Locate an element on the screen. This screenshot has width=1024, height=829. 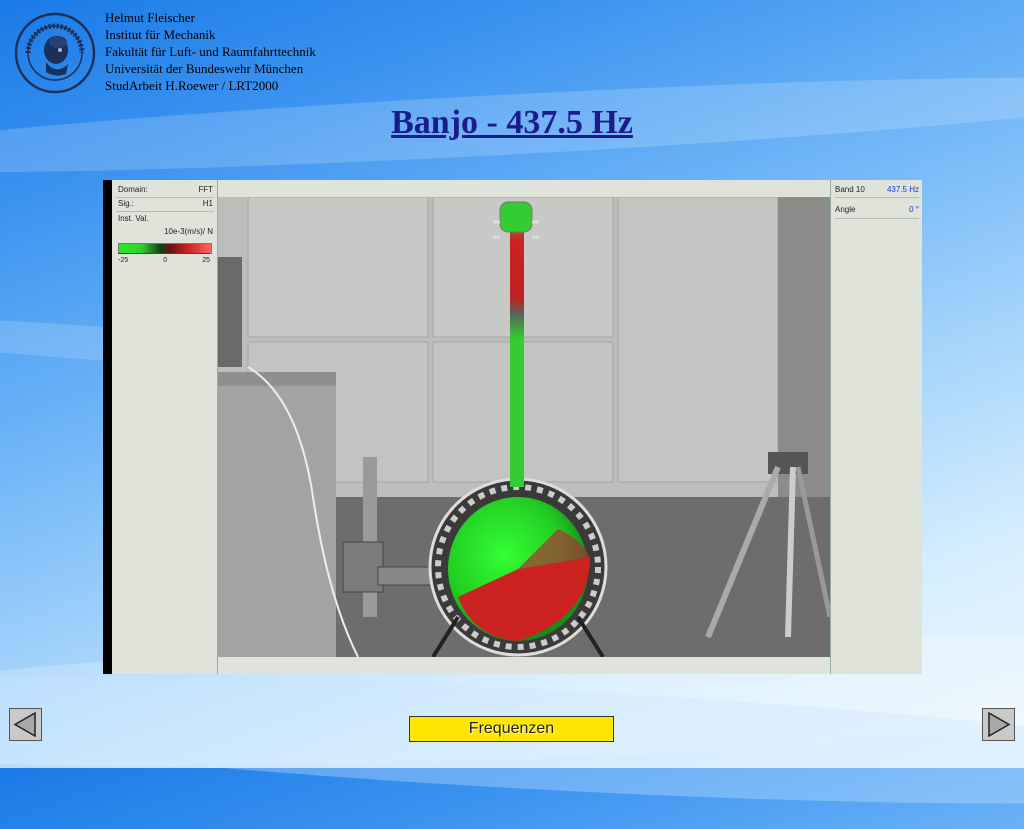
university: Universität der Bundeswehr München is located at coordinates (204, 68).